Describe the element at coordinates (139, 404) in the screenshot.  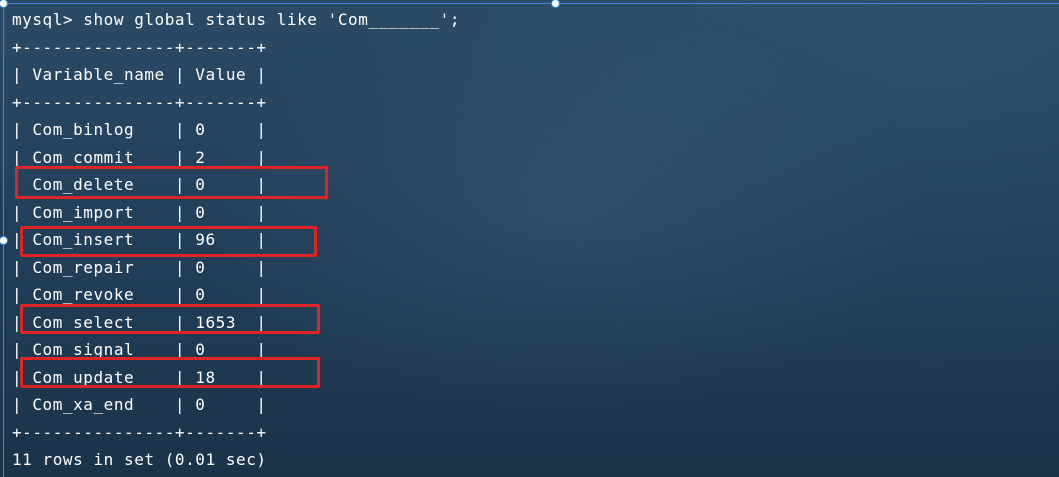
I see `table-row: | Com_xa_end | 0 |` at that location.